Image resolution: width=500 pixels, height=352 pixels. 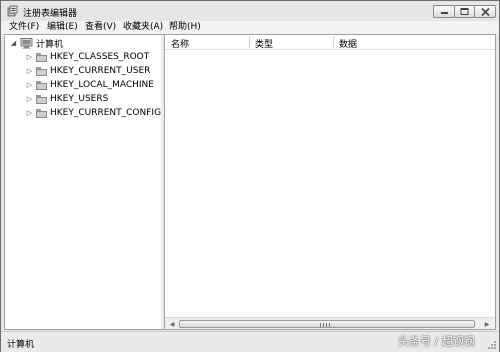 I want to click on tree-item-hkcu: ▷ HKEY_CURRENT_USER, so click(x=88, y=71).